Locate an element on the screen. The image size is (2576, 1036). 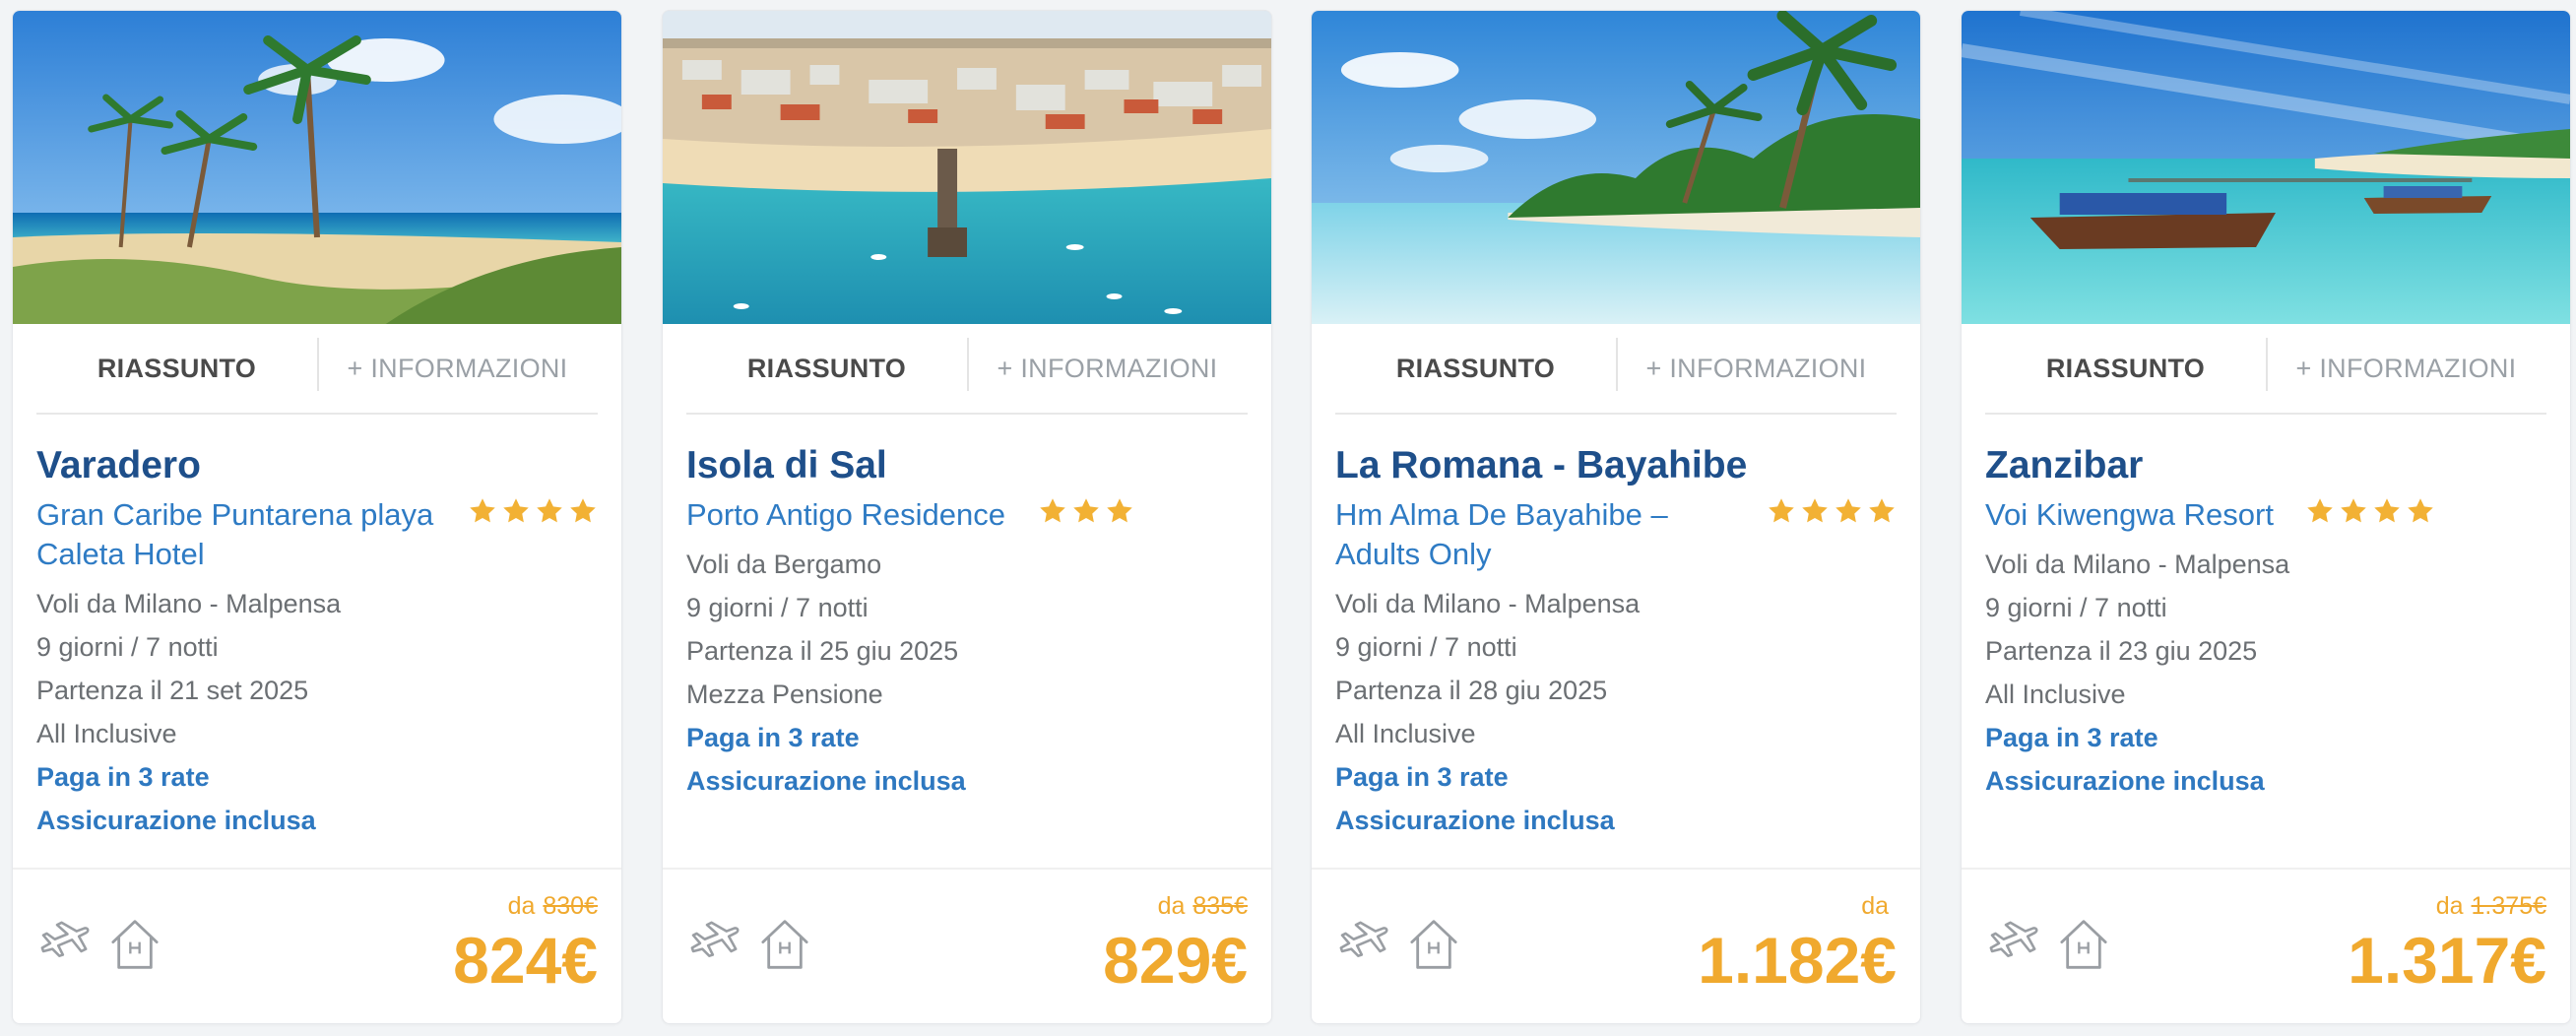
price-box: da 835€ 829€ is located at coordinates (1175, 943).